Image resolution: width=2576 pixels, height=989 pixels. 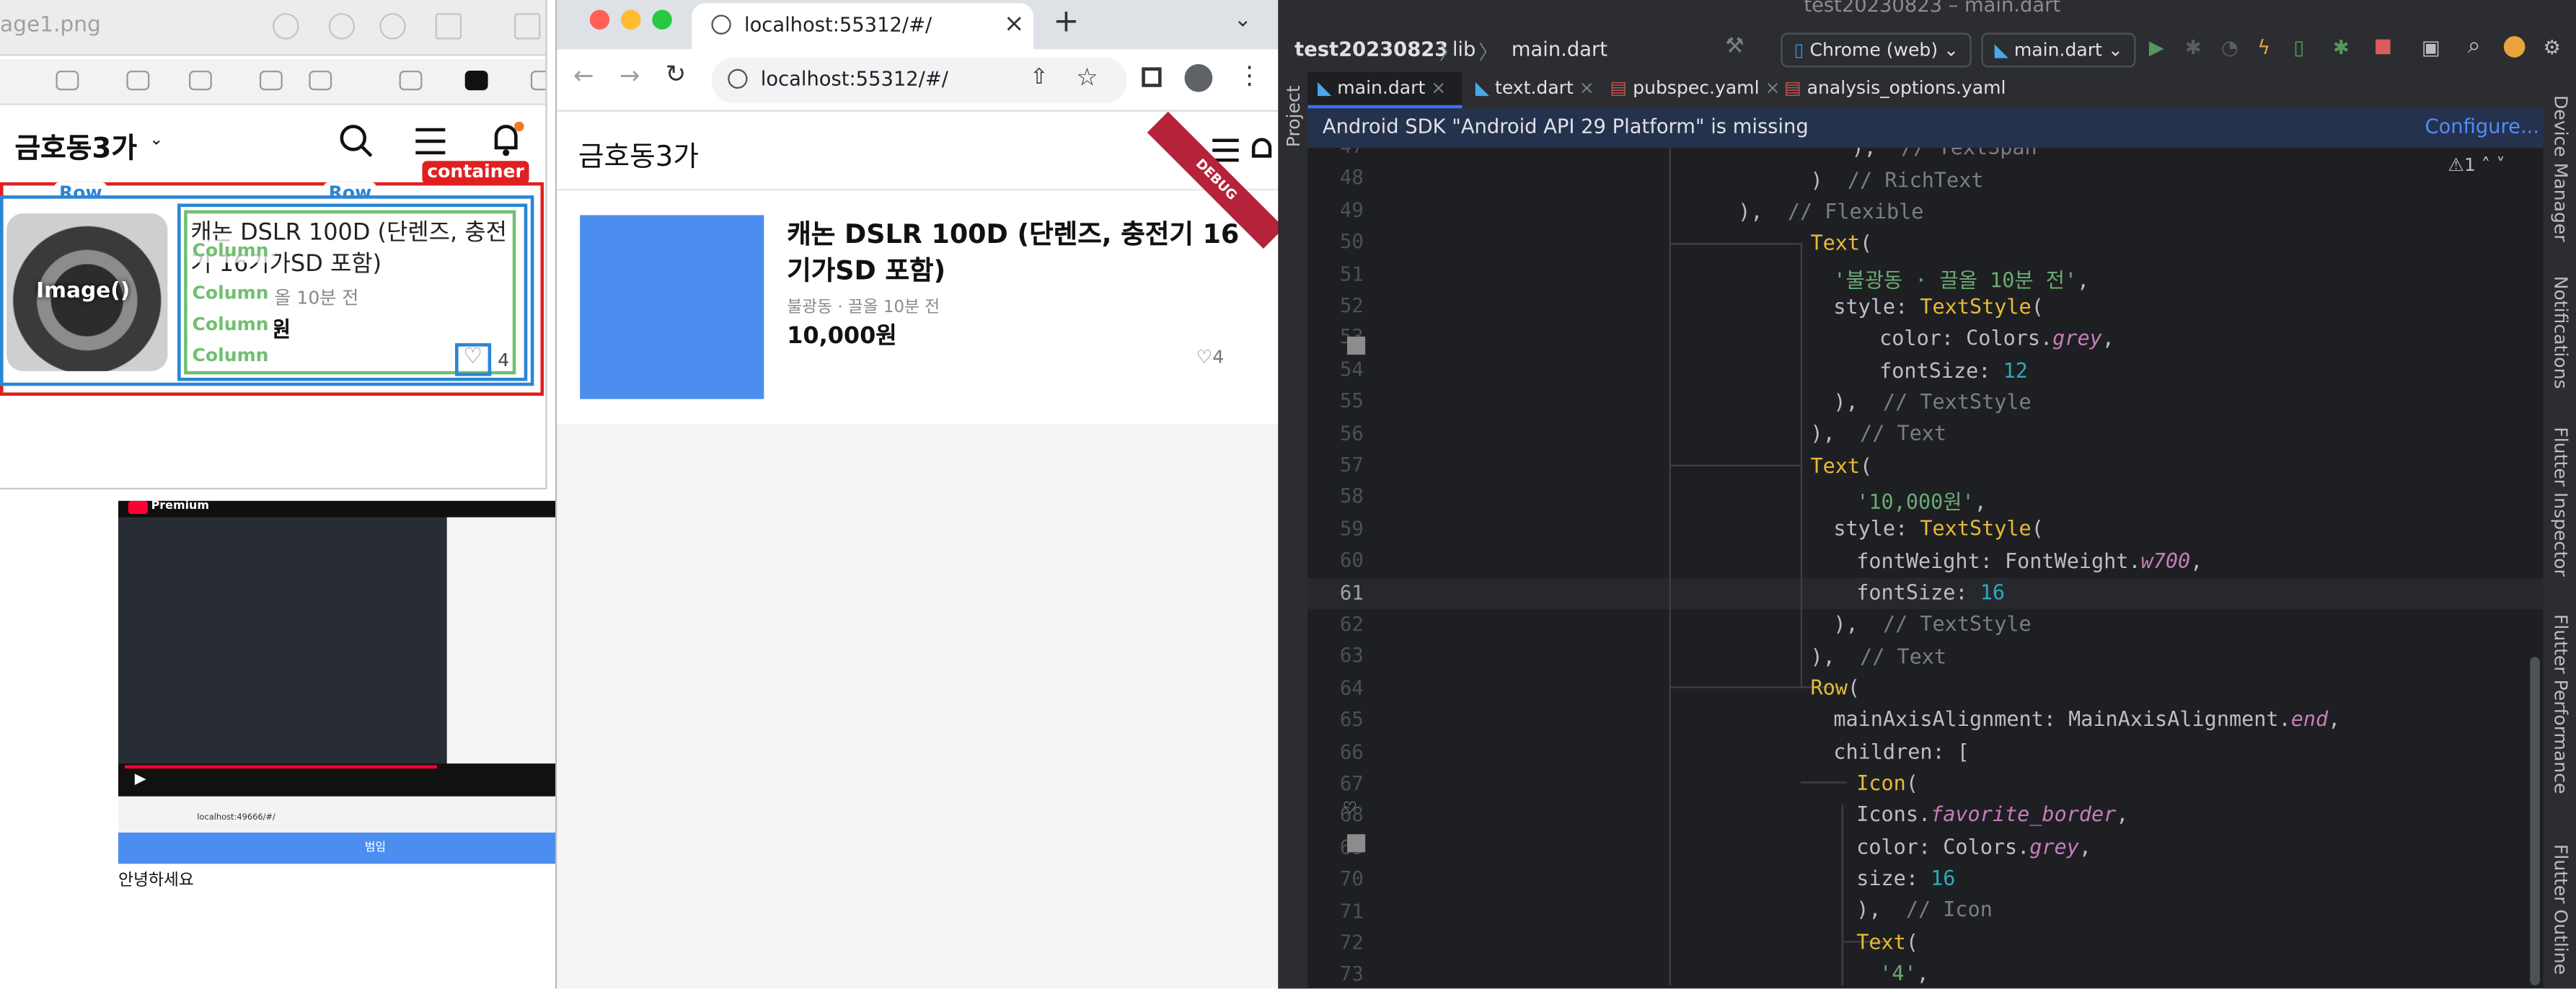 What do you see at coordinates (583, 75) in the screenshot?
I see `back-icon: ←` at bounding box center [583, 75].